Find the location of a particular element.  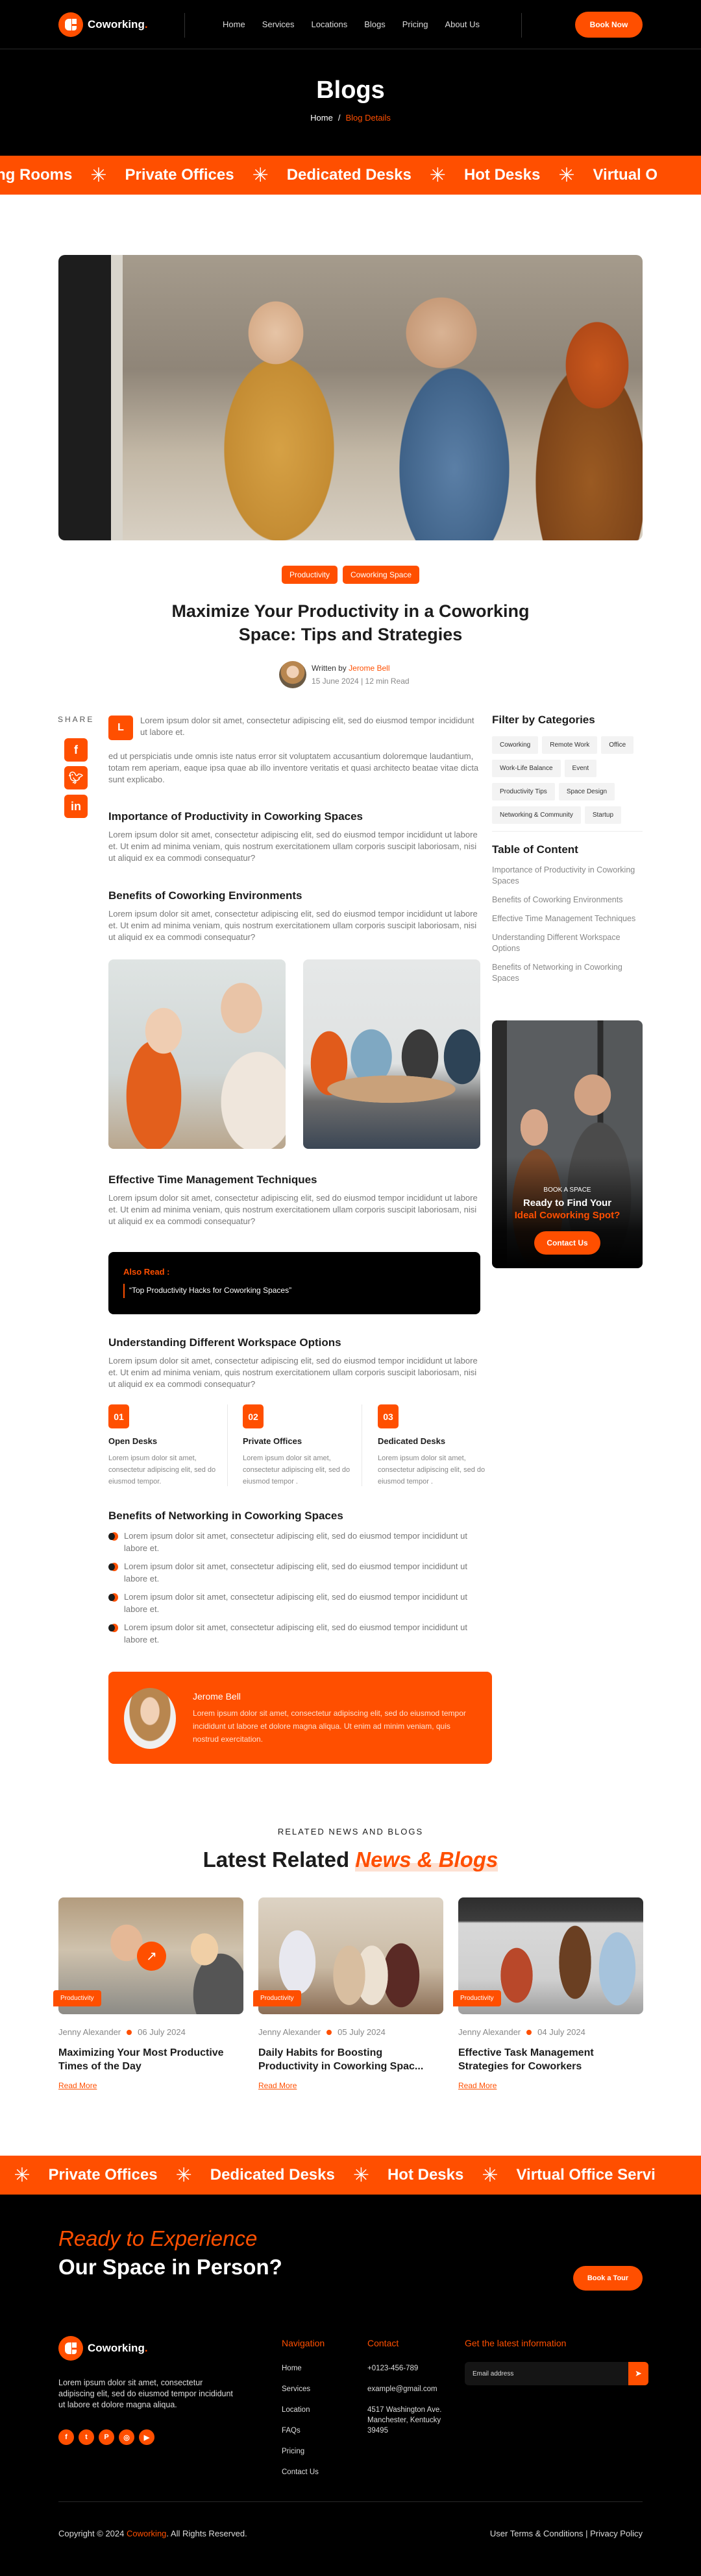

footer-social: f t P ◎ ▶ is located at coordinates (106, 2437).